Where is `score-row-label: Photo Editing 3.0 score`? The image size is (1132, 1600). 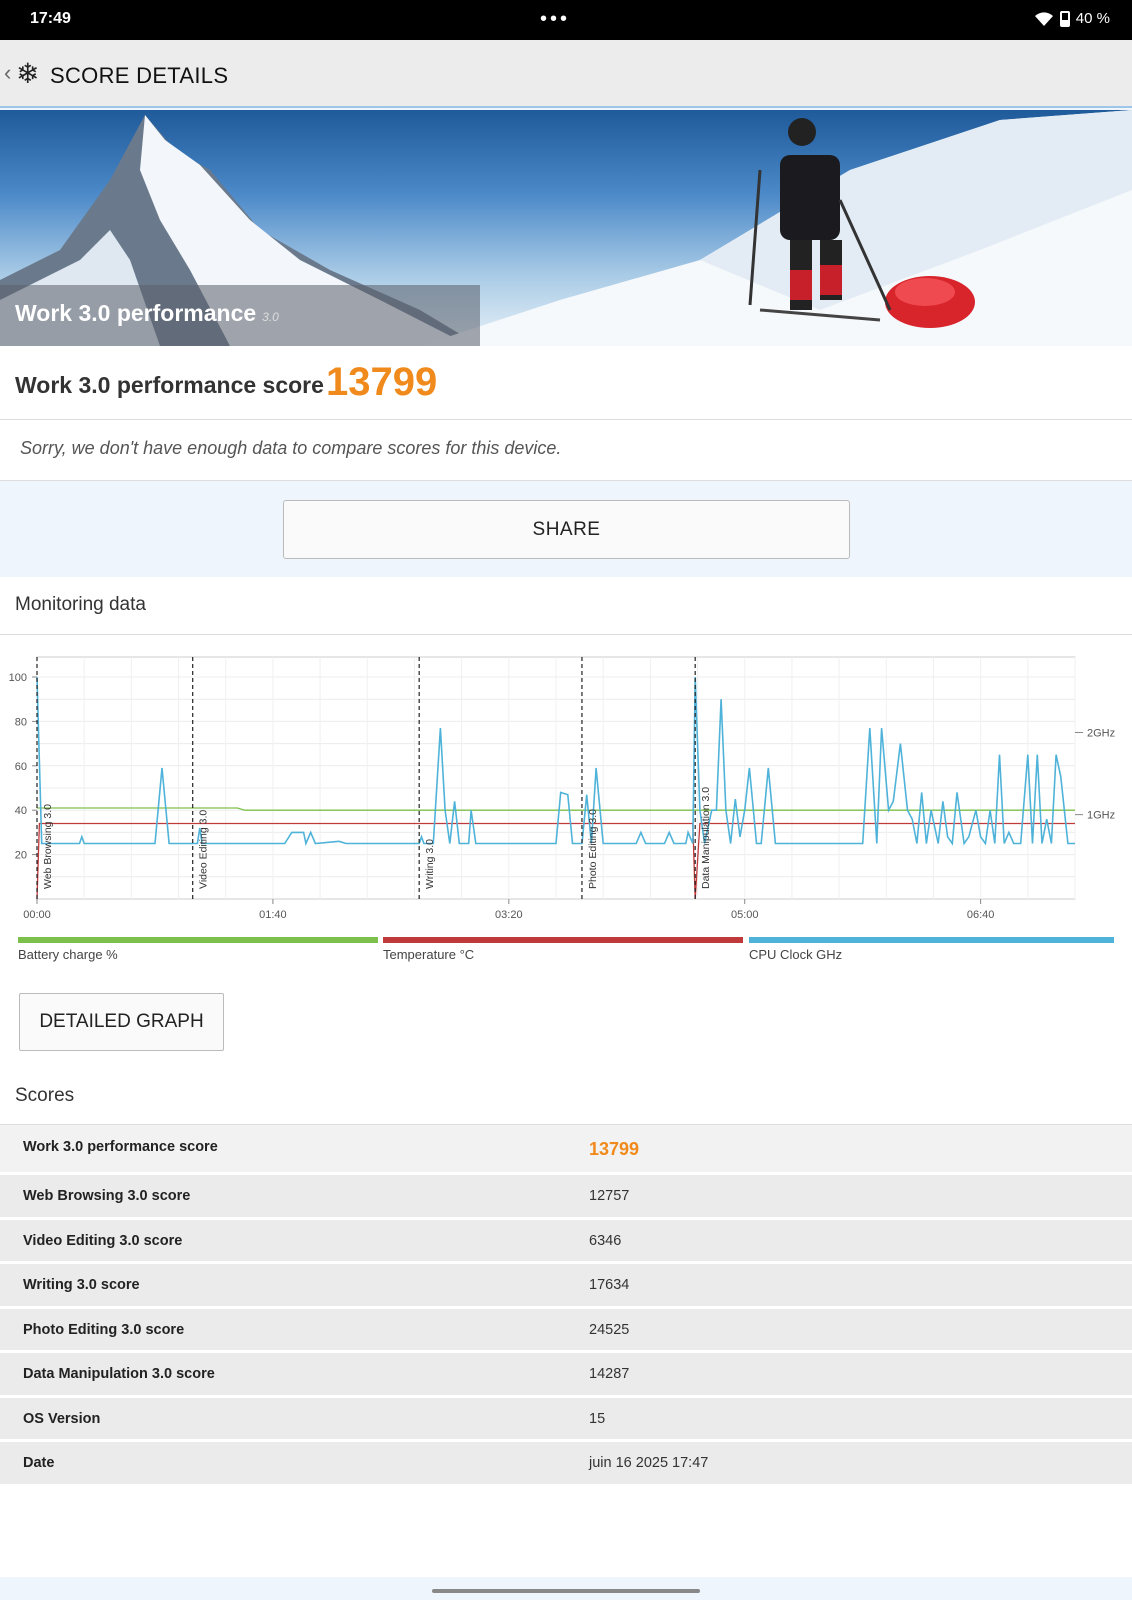
score-row-label: Photo Editing 3.0 score is located at coordinates (104, 1329).